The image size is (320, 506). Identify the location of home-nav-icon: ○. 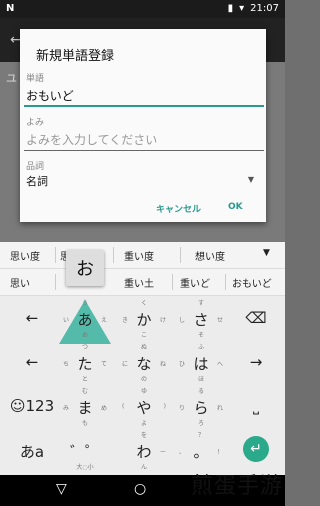
(140, 489).